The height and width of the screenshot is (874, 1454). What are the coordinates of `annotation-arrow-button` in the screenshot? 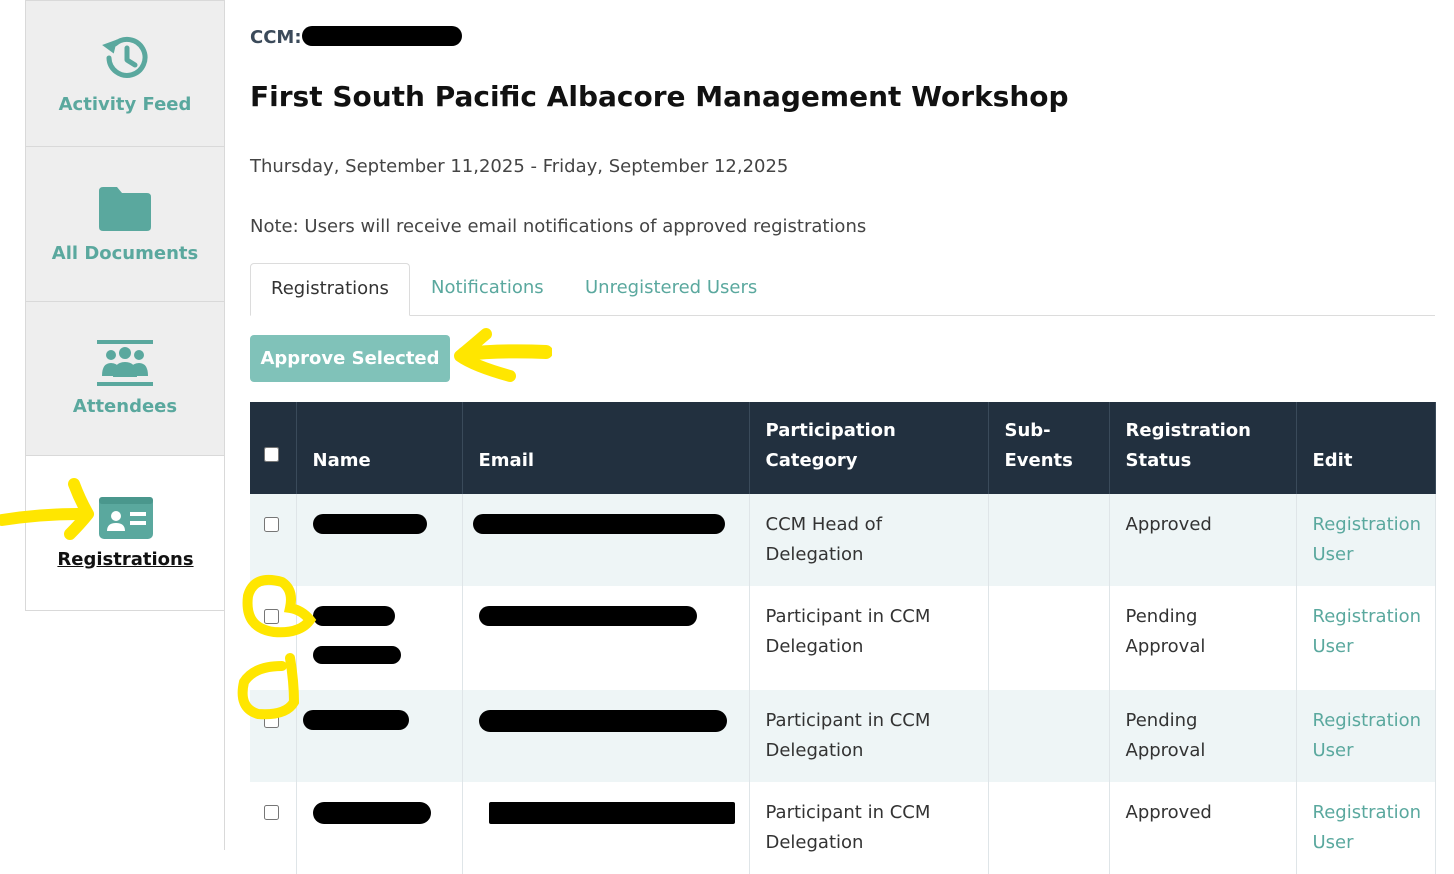 It's located at (503, 355).